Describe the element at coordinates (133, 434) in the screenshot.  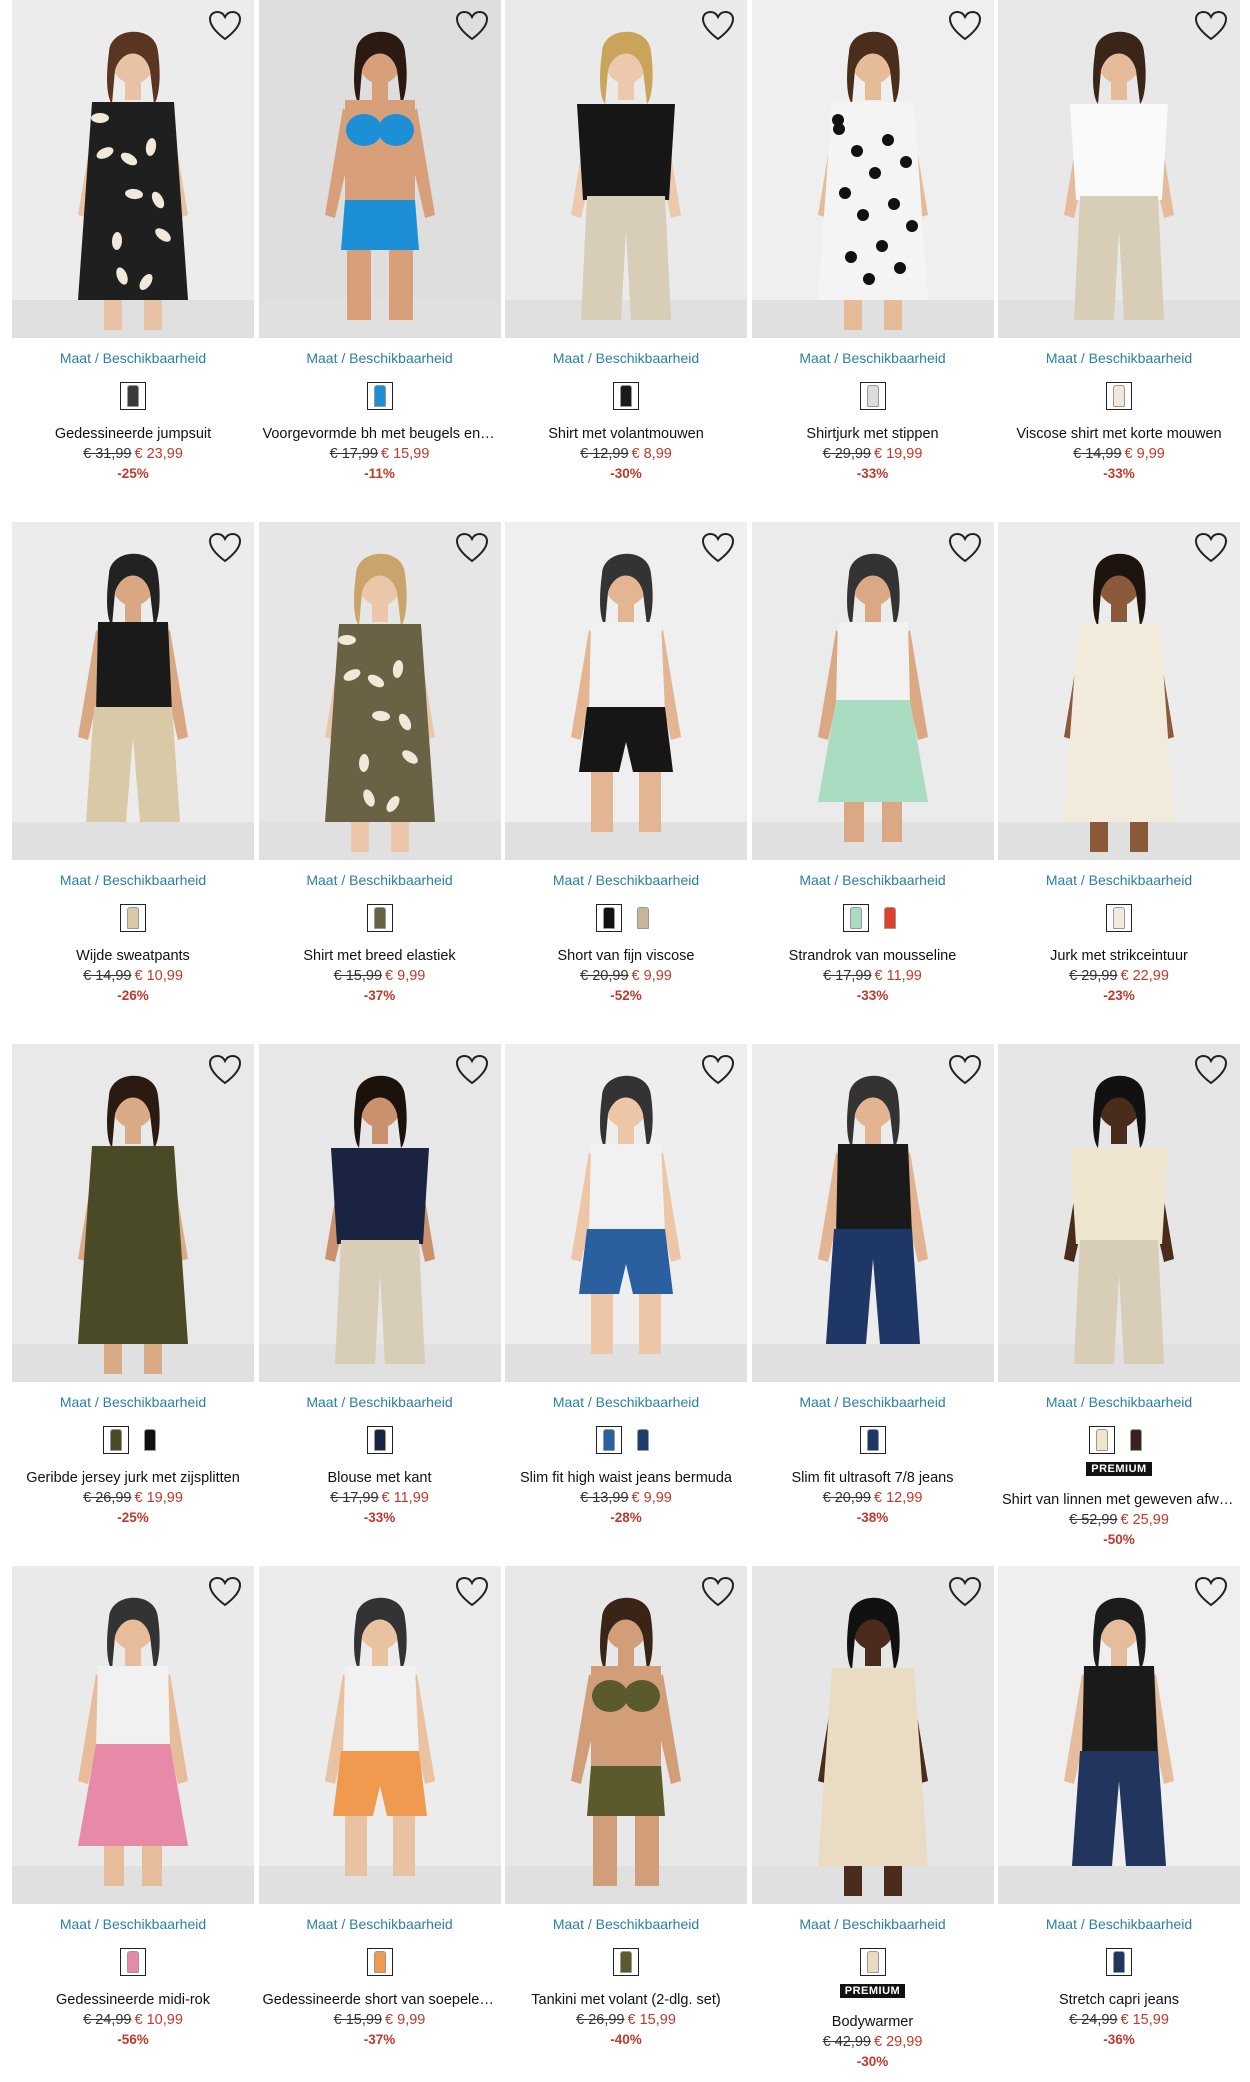
I see `product-name: Gedessineerde jumpsuit` at that location.